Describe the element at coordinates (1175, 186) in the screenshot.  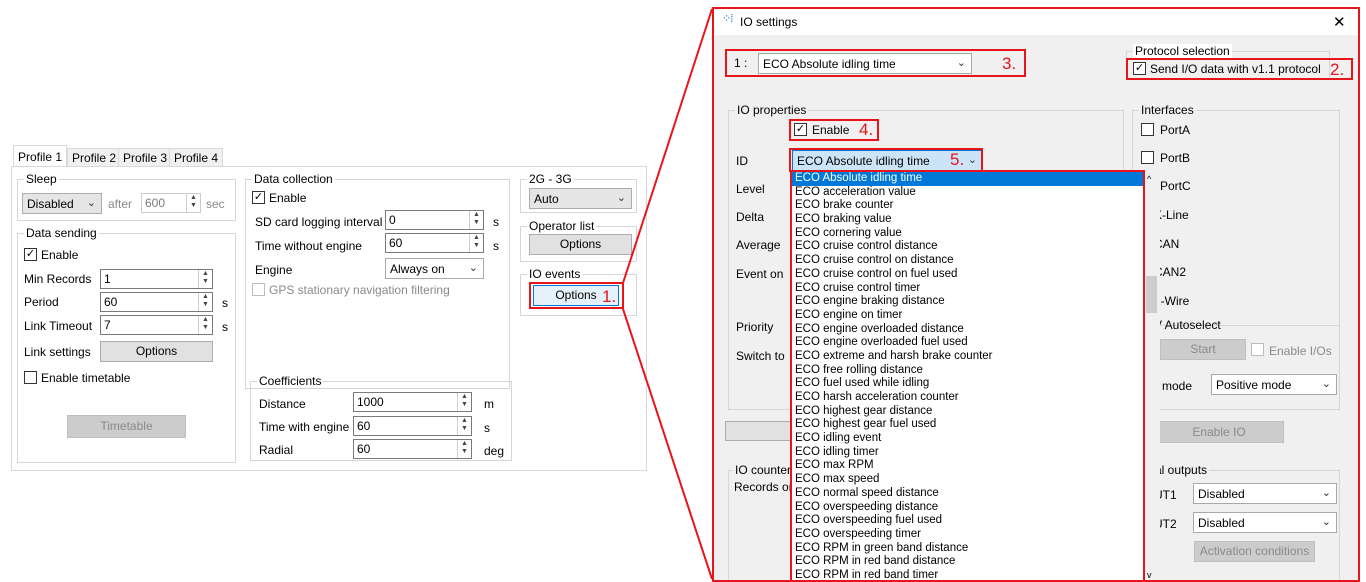
I see `portc-label: PortC` at that location.